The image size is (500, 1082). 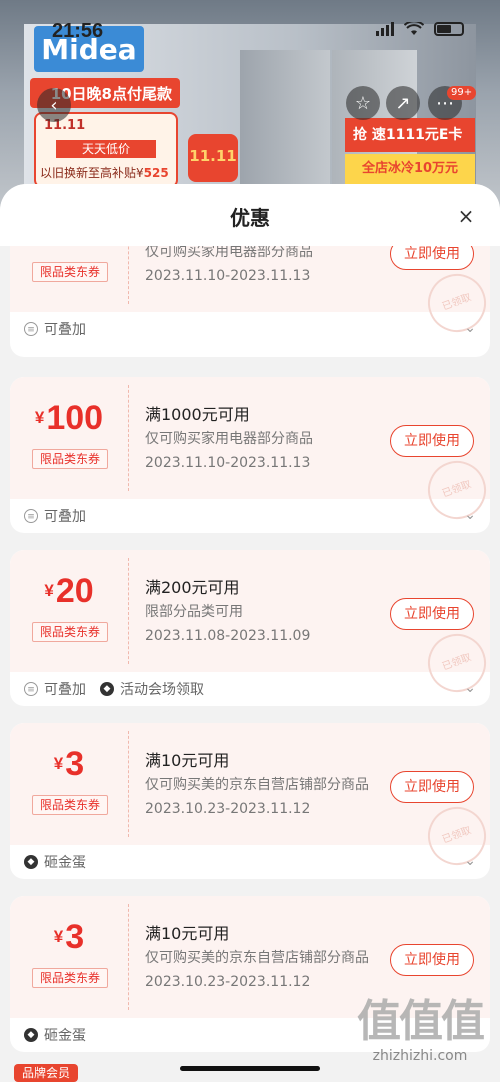 I want to click on coupon-footer: ≡ 可叠加 ◆ 活动会场领取 ⌄, so click(x=250, y=689).